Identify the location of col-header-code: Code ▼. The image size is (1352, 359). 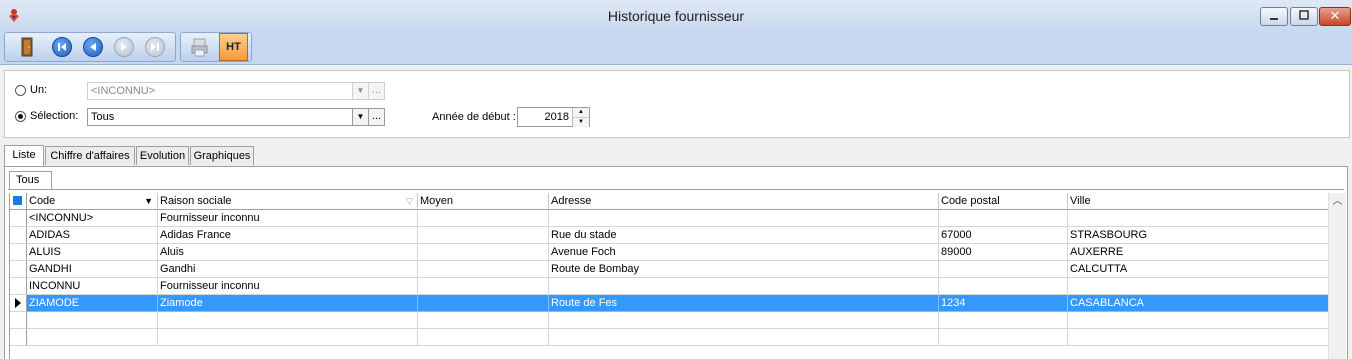
(92, 201).